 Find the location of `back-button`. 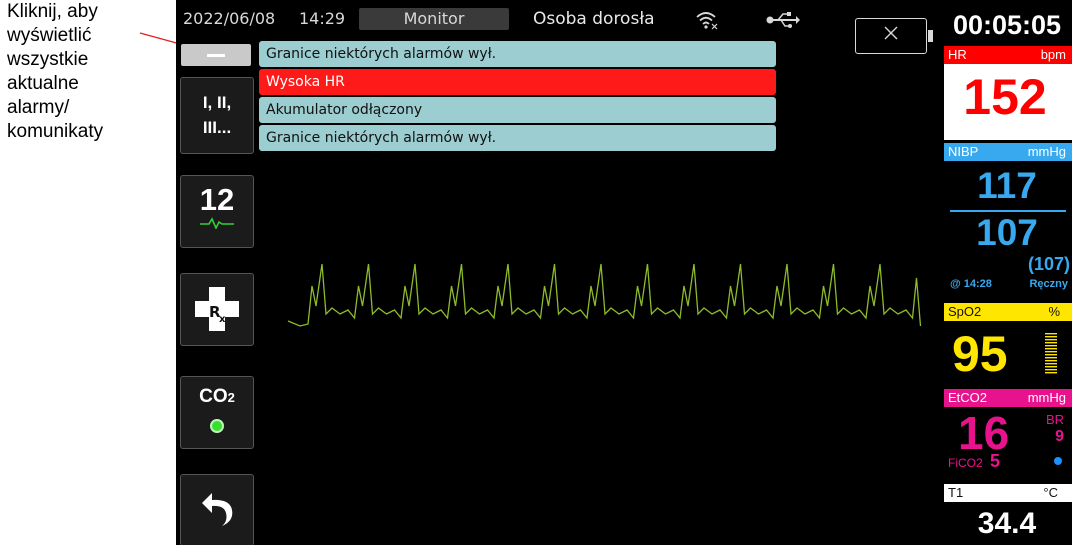

back-button is located at coordinates (217, 509).